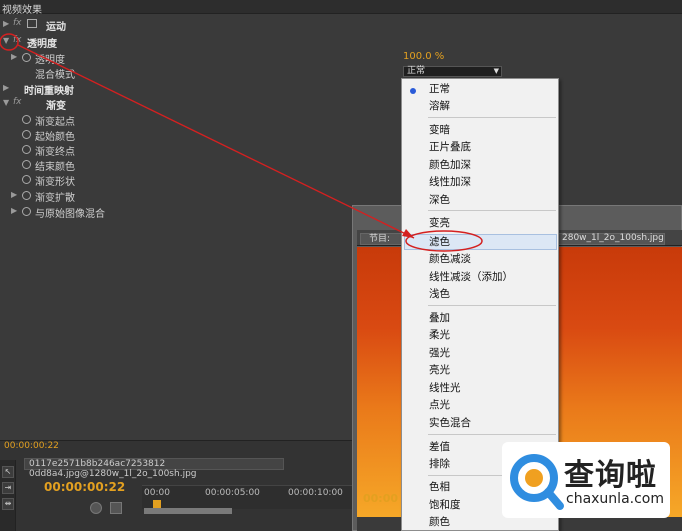 This screenshot has height=531, width=682. Describe the element at coordinates (188, 511) in the screenshot. I see `work-area-bar` at that location.